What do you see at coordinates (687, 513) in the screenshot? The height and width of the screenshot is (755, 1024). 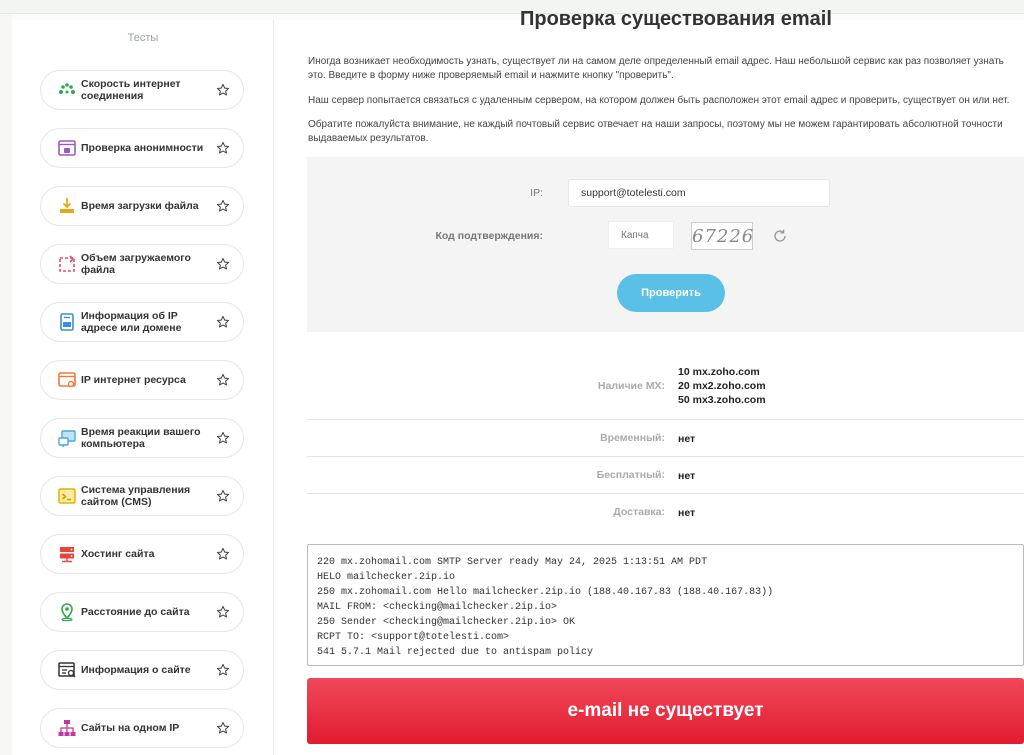 I see `delivery-value: нет` at bounding box center [687, 513].